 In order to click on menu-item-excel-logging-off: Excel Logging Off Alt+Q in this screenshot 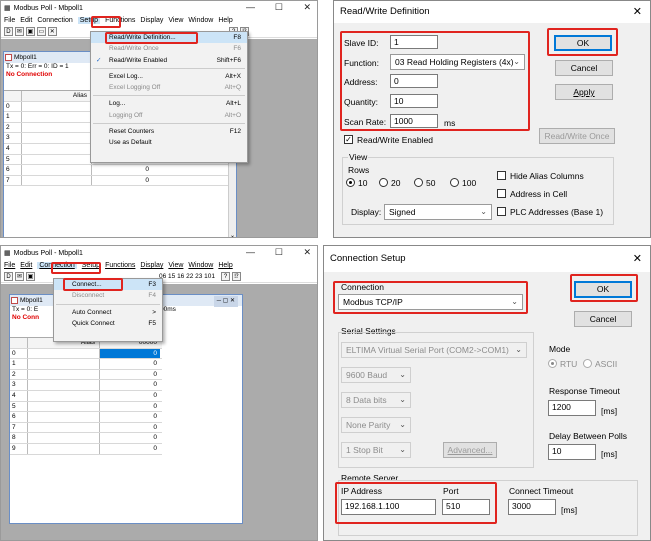, I will do `click(169, 87)`.